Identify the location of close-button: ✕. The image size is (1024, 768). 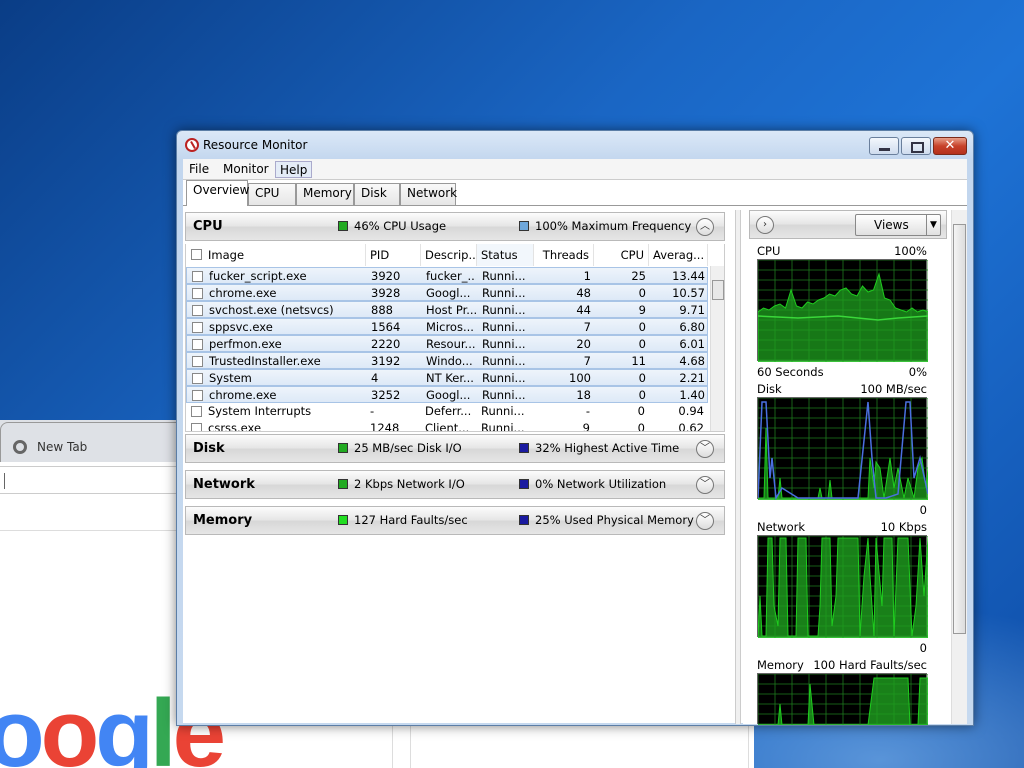
(950, 146).